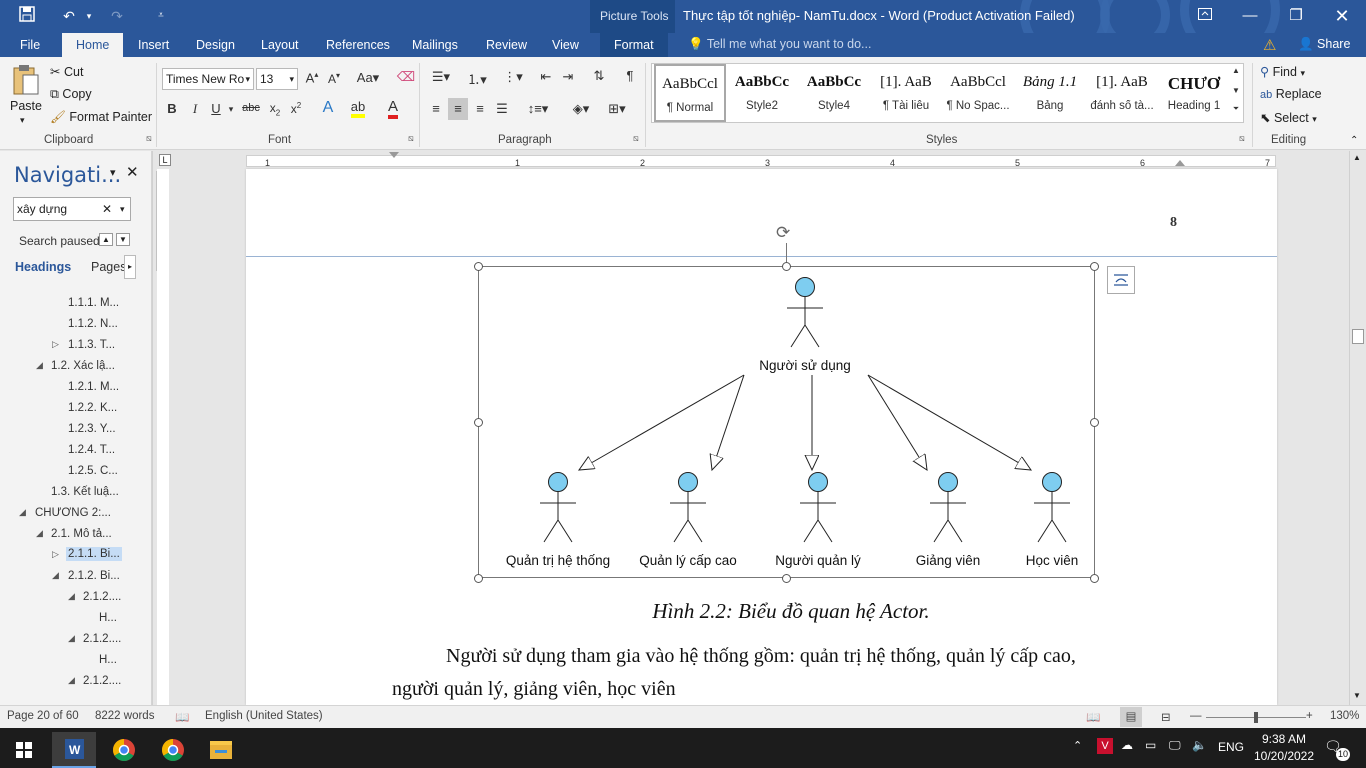 Image resolution: width=1366 pixels, height=768 pixels. I want to click on style-tai-lieu: [1]. AaB ¶ Tài liêu, so click(906, 93).